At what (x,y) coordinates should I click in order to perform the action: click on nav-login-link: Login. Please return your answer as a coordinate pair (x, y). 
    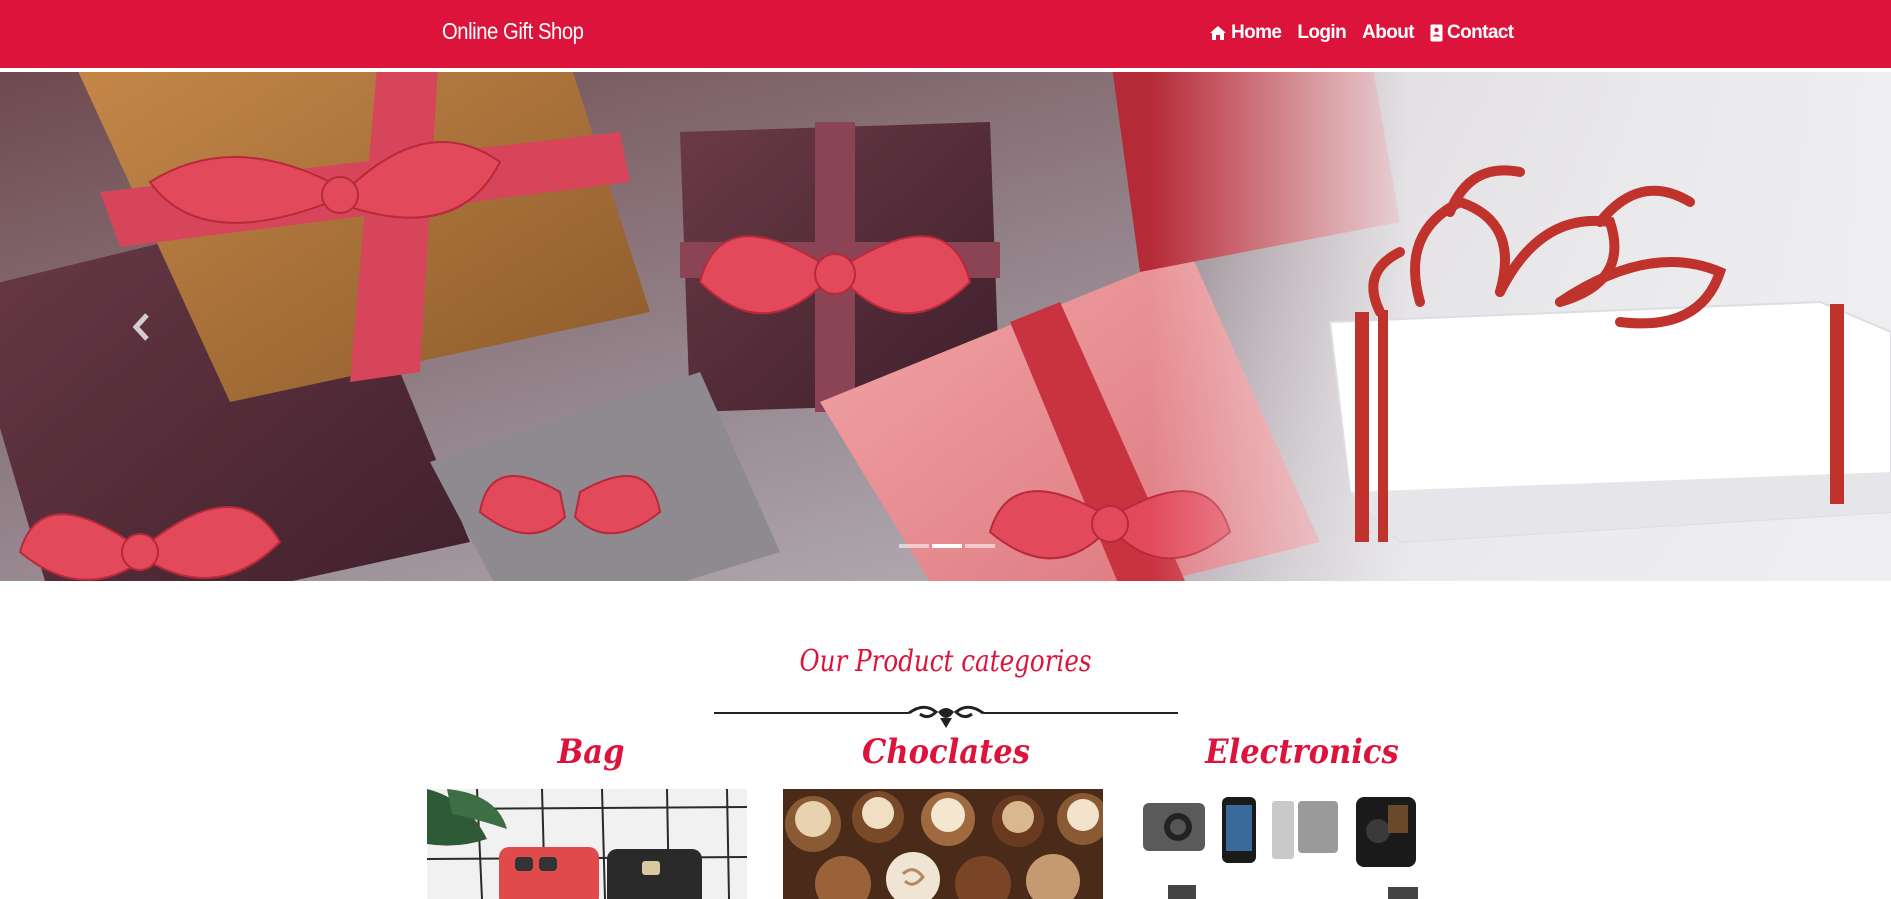
    Looking at the image, I should click on (1321, 33).